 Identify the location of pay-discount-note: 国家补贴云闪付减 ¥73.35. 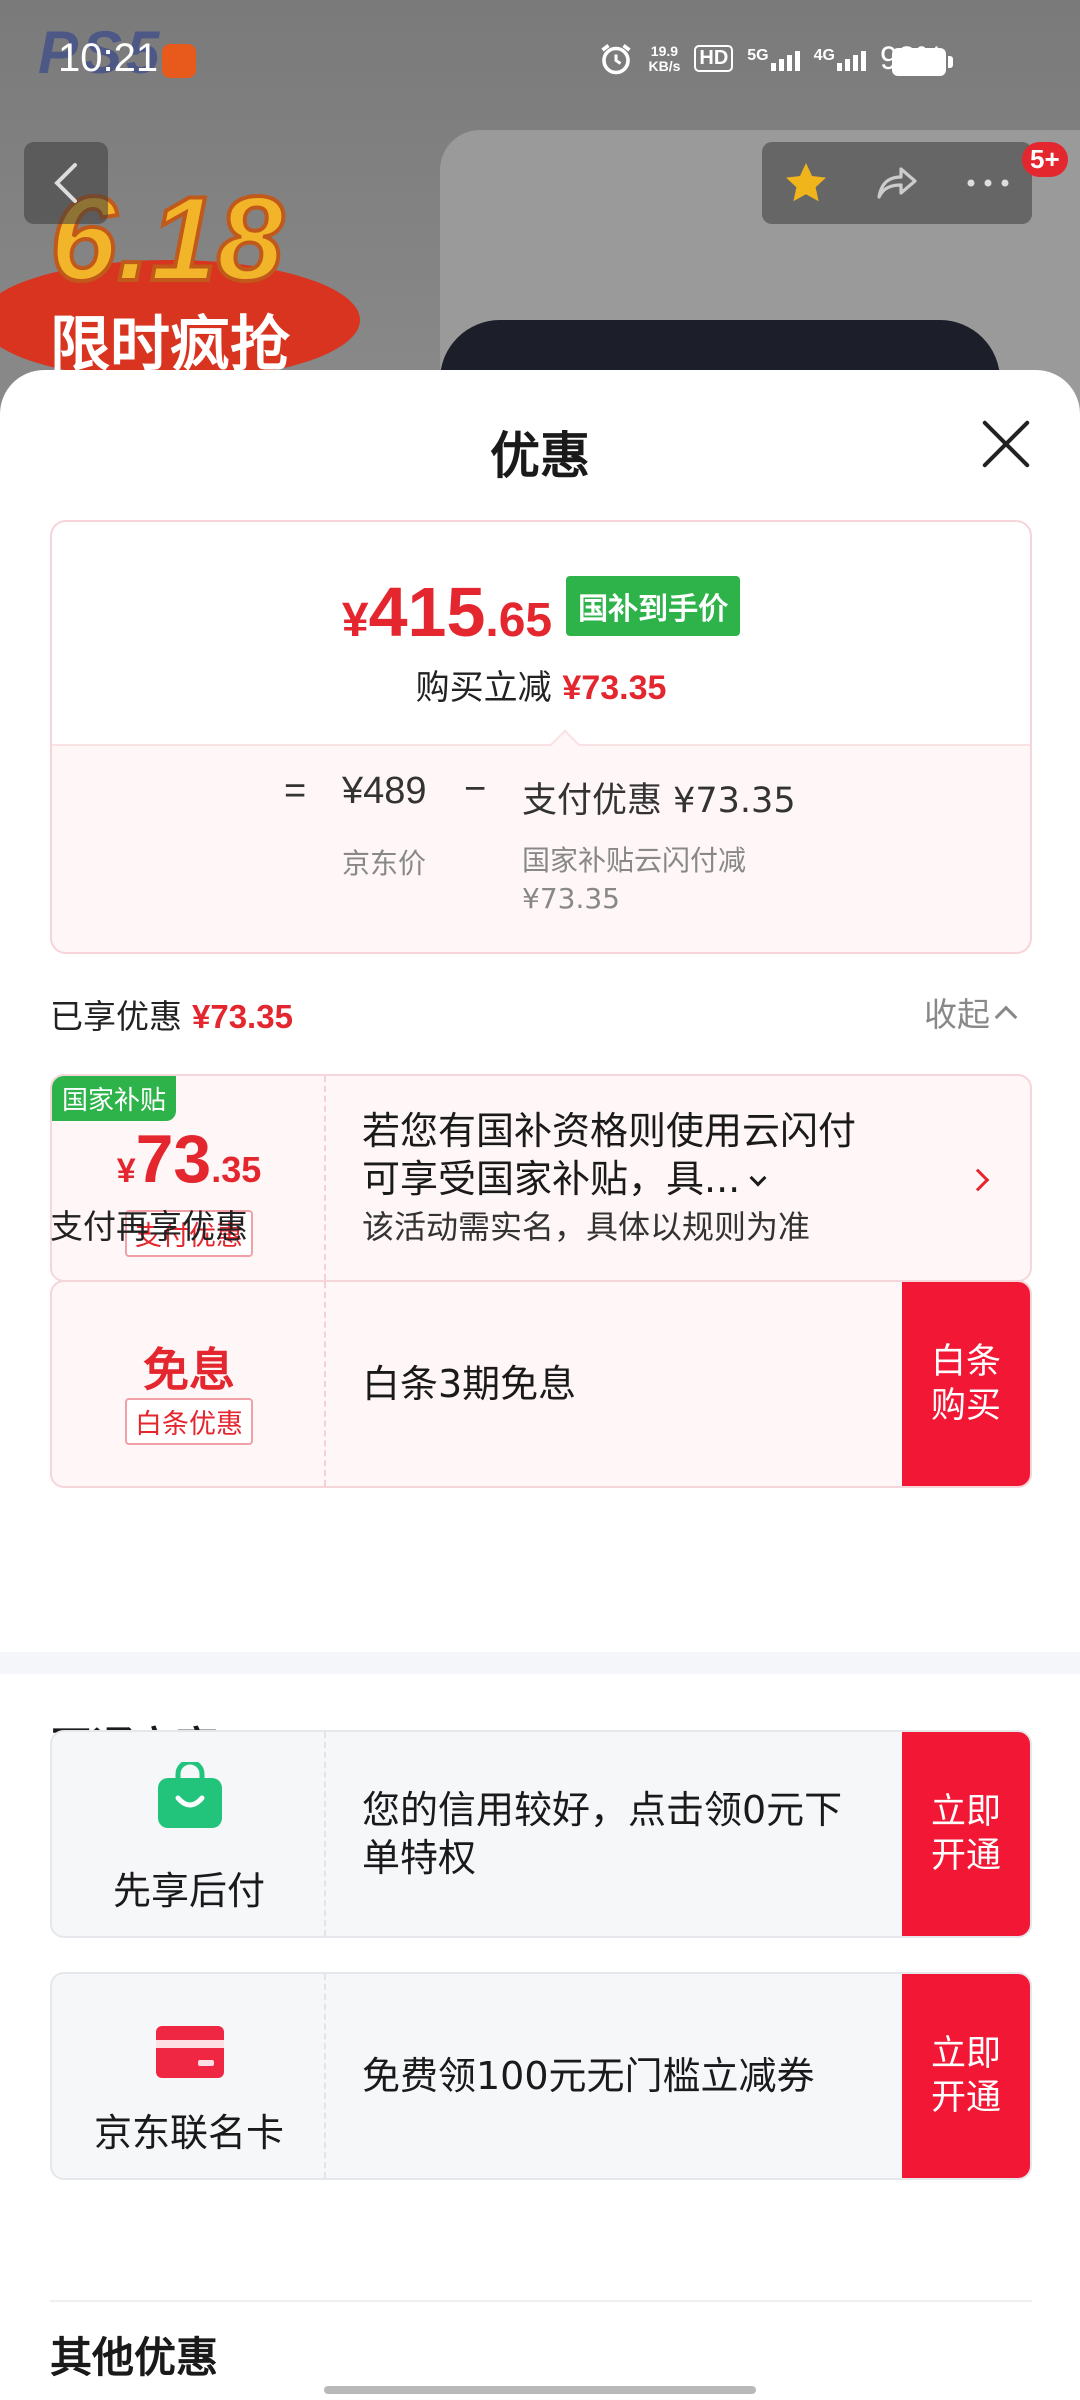
(634, 879).